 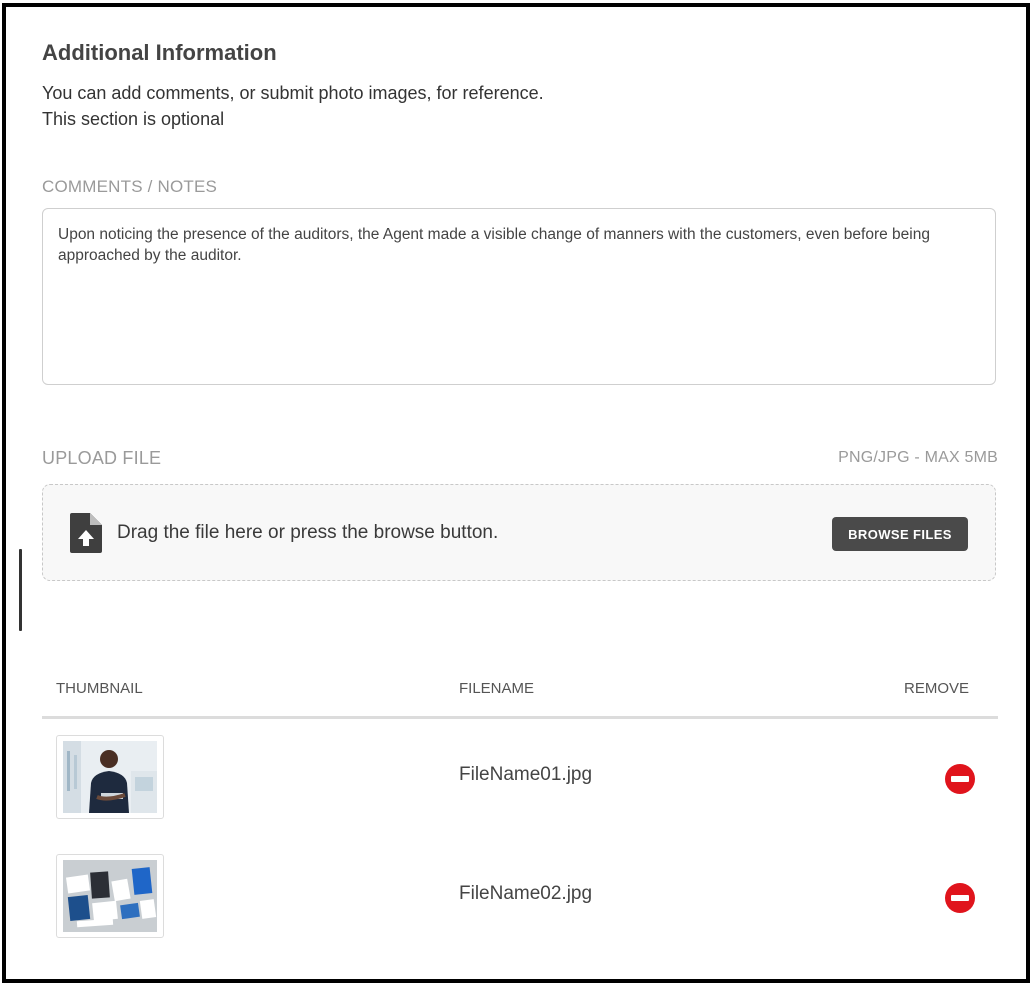 What do you see at coordinates (130, 186) in the screenshot?
I see `comments-label: COMMENTS / NOTES` at bounding box center [130, 186].